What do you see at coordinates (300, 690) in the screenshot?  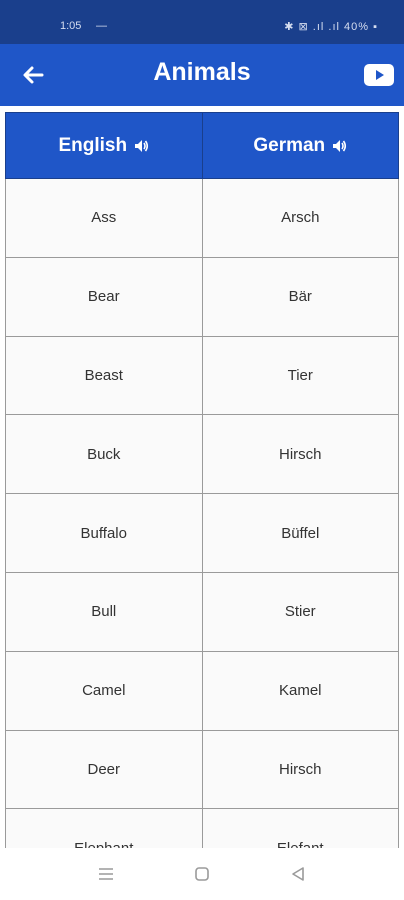 I see `german-cell: Kamel` at bounding box center [300, 690].